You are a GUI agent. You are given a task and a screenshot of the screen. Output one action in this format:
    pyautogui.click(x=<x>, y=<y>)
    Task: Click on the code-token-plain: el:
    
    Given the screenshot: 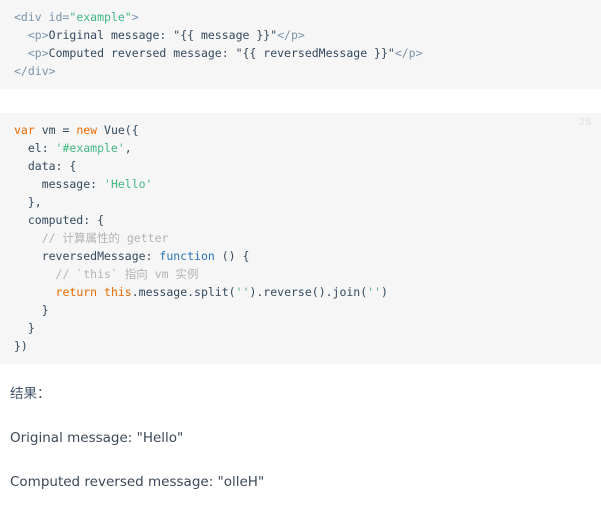 What is the action you would take?
    pyautogui.click(x=35, y=148)
    